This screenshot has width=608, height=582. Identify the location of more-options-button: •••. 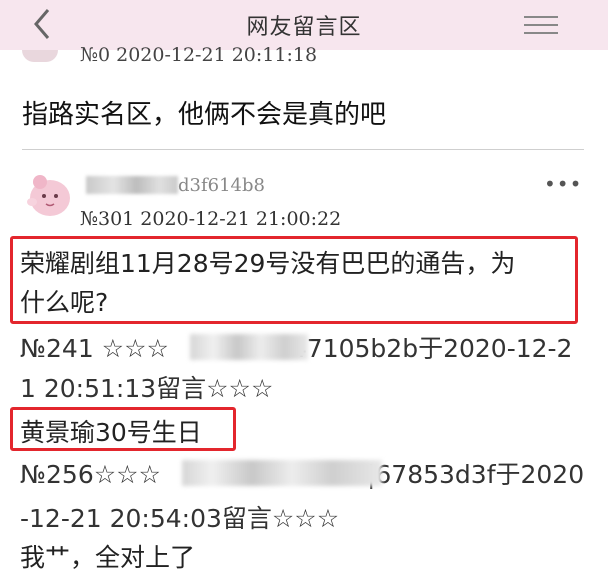
(563, 184).